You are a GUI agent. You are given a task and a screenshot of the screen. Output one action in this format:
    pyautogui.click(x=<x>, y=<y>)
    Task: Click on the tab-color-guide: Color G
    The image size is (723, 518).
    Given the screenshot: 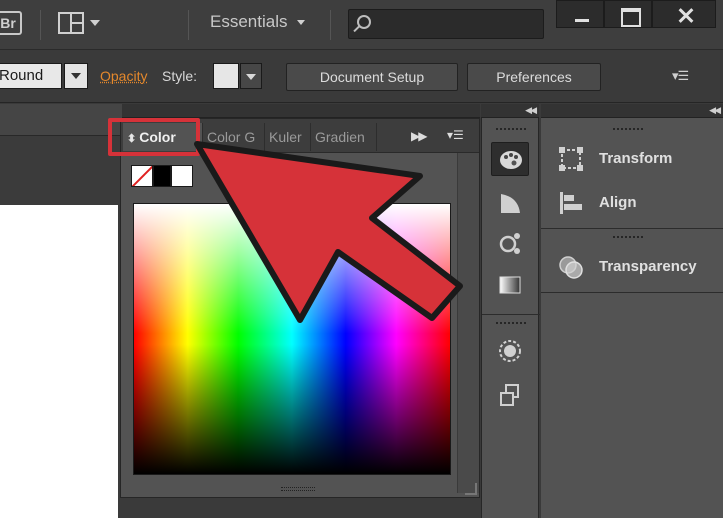 What is the action you would take?
    pyautogui.click(x=234, y=137)
    